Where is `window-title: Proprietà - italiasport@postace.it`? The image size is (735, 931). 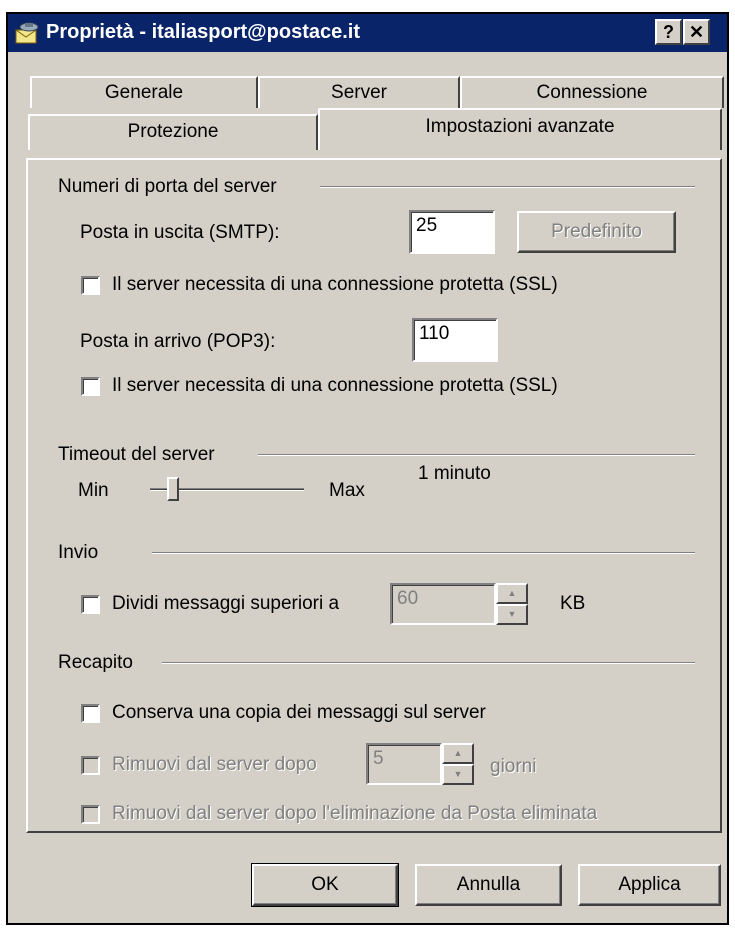
window-title: Proprietà - italiasport@postace.it is located at coordinates (203, 32).